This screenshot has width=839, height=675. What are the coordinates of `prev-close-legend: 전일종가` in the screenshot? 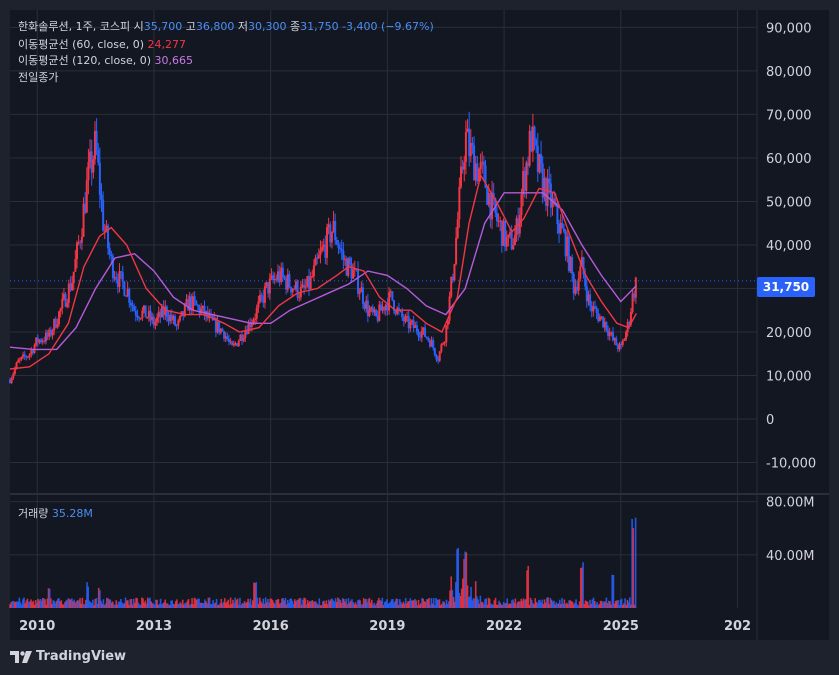 It's located at (38, 77).